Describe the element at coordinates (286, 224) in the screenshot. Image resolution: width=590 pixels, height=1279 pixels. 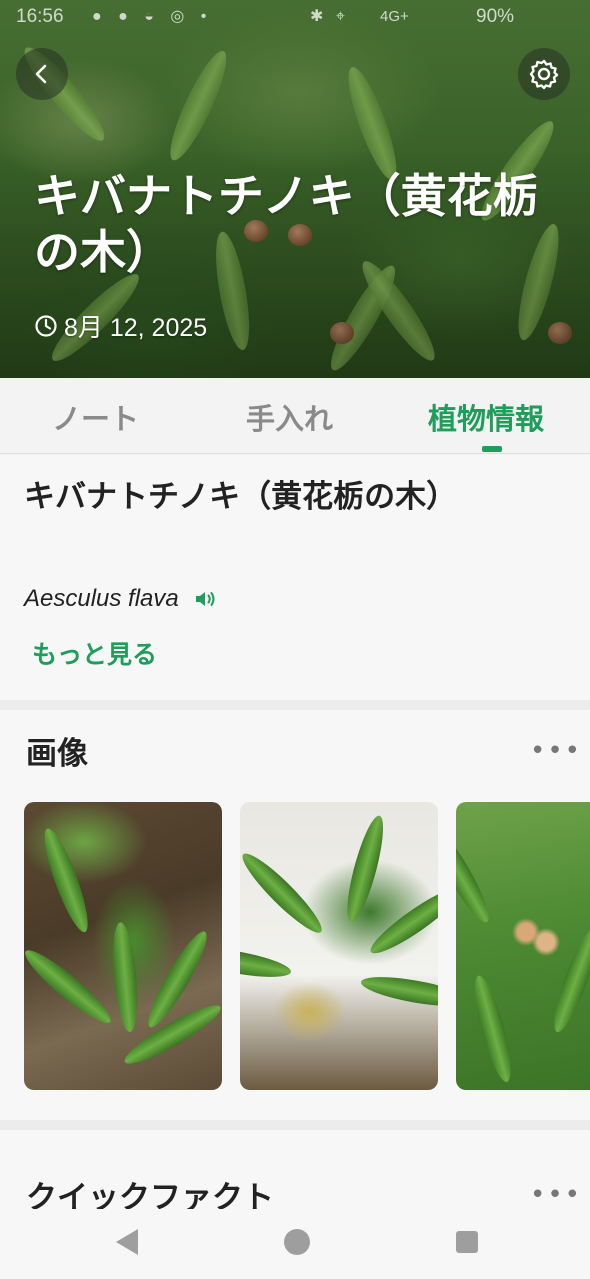
I see `plant-title: キバナトチノキ（黄花栃の木）` at that location.